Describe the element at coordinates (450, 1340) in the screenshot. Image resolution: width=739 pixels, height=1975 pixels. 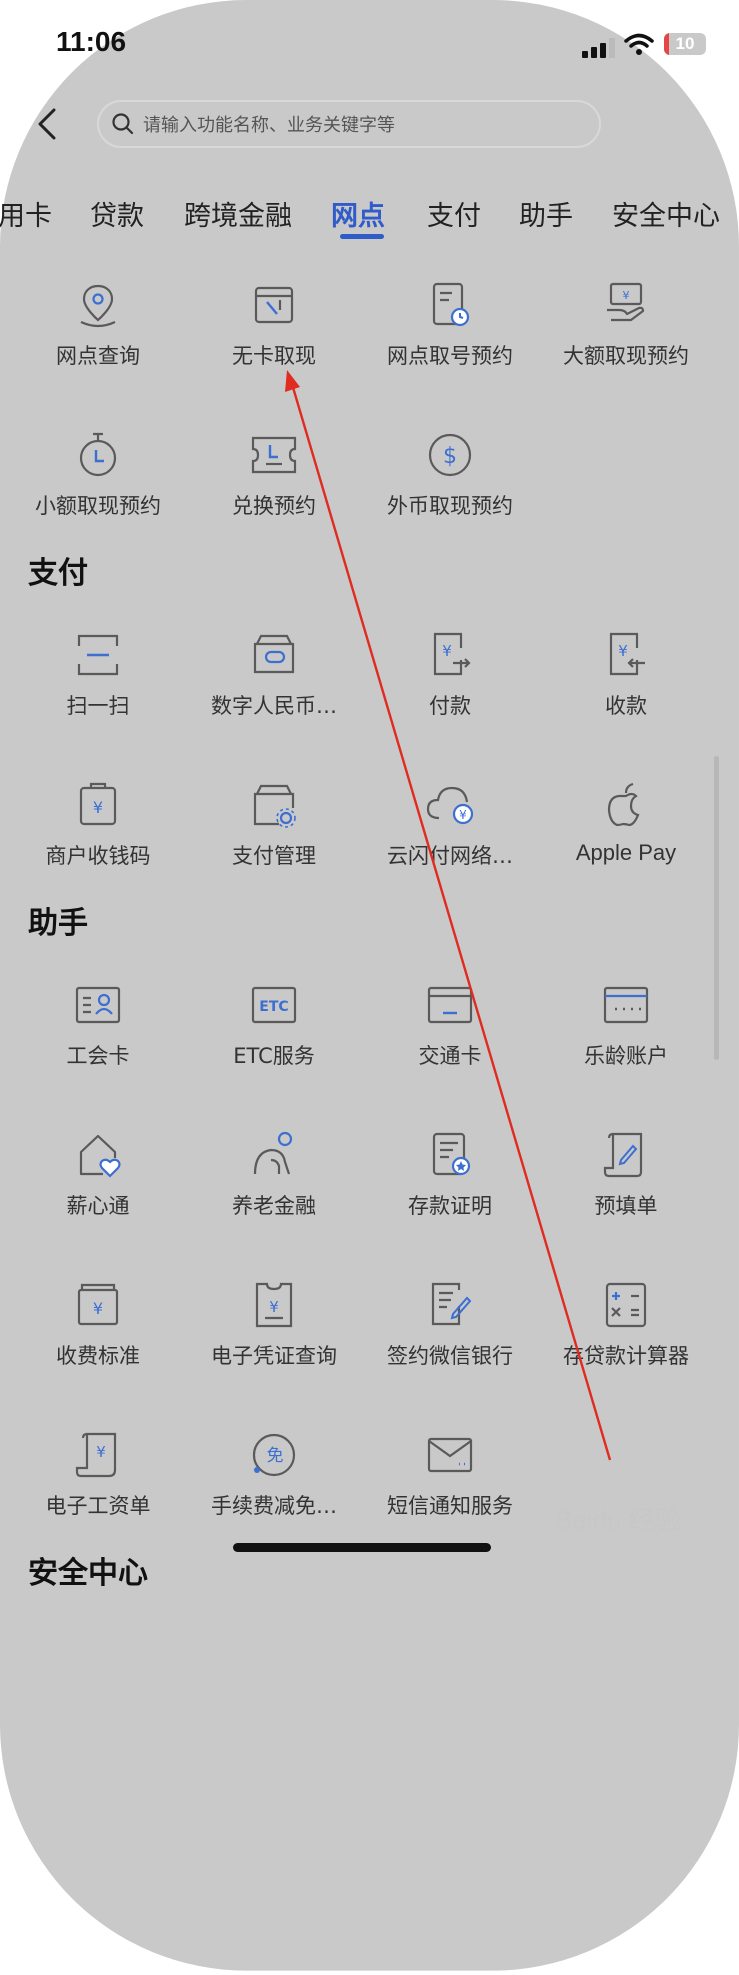
I see `item-wechat-banking-sign: 签约微信银行` at that location.